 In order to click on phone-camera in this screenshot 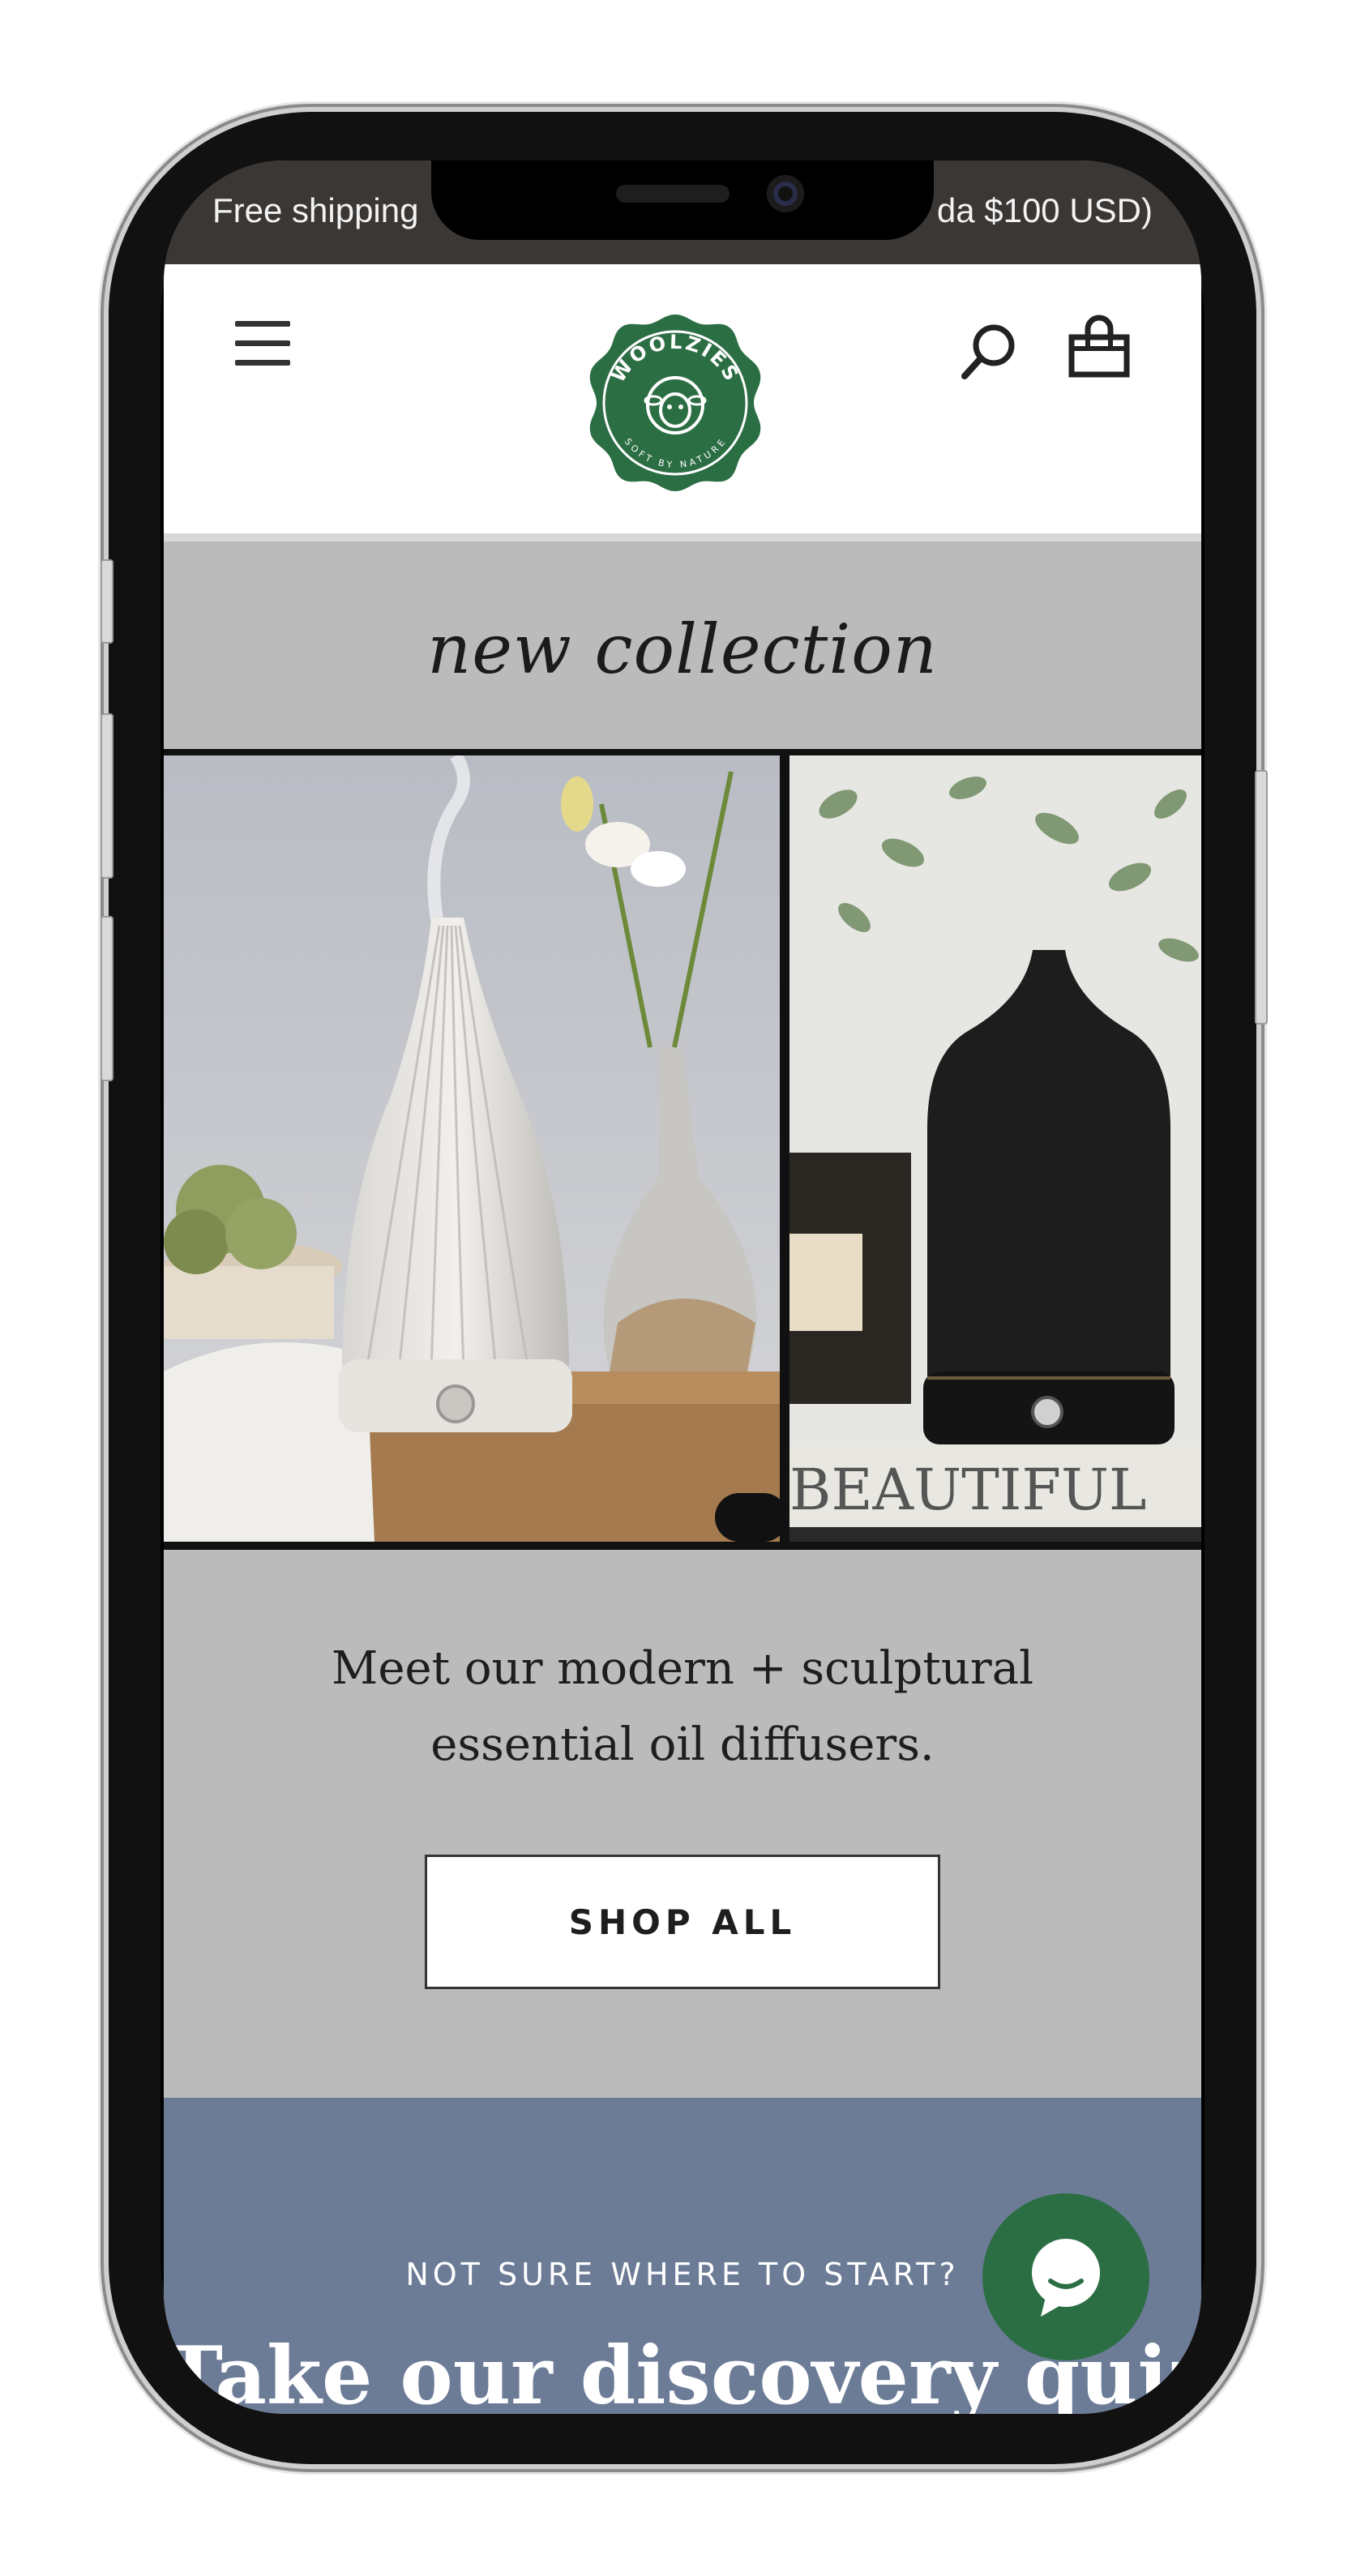, I will do `click(785, 193)`.